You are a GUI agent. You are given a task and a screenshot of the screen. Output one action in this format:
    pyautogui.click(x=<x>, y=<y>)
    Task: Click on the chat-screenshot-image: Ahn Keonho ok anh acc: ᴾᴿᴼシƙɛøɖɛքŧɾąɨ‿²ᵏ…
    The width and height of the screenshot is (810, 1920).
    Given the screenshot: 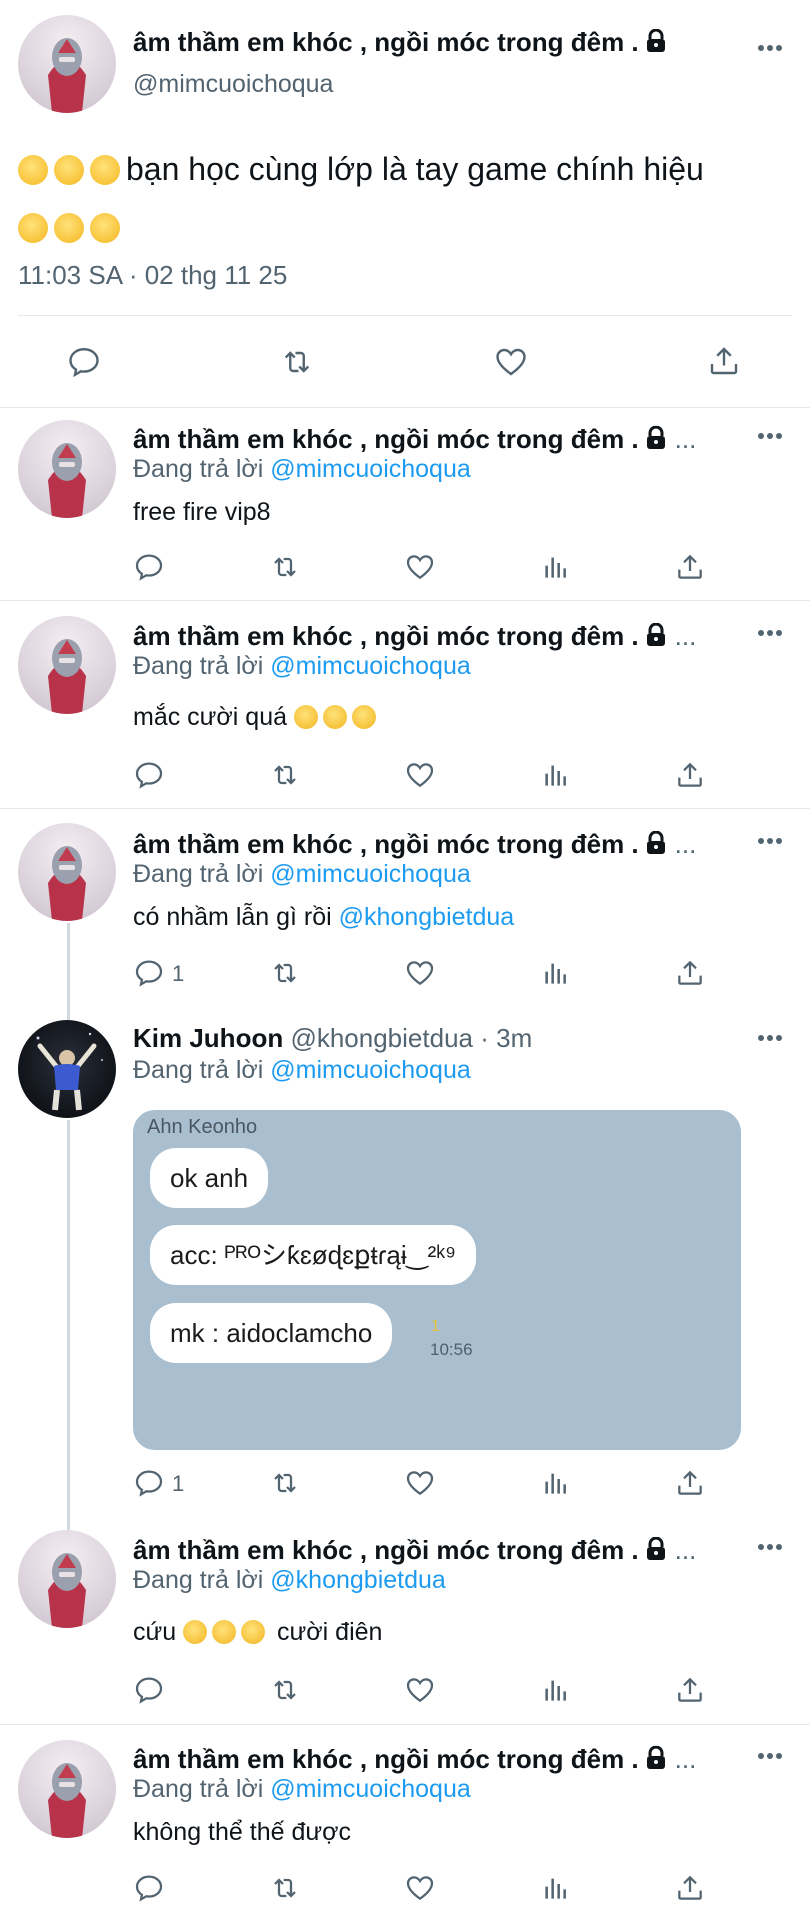 What is the action you would take?
    pyautogui.click(x=437, y=1280)
    